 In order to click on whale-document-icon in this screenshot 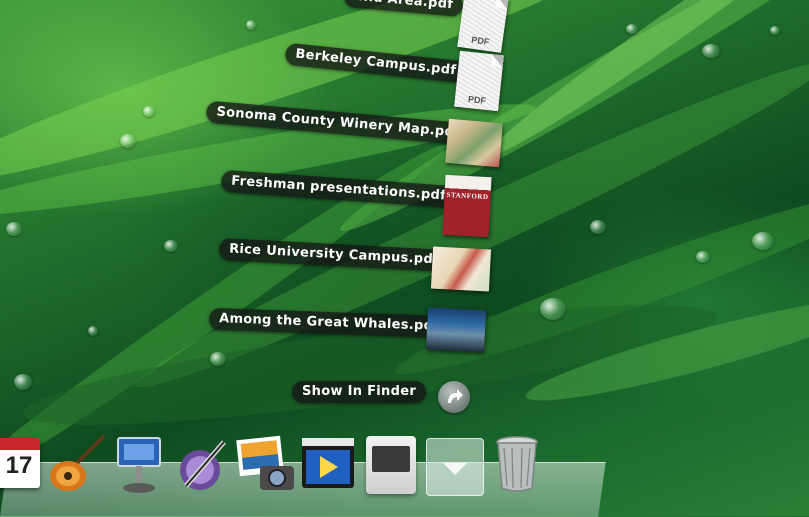, I will do `click(456, 330)`.